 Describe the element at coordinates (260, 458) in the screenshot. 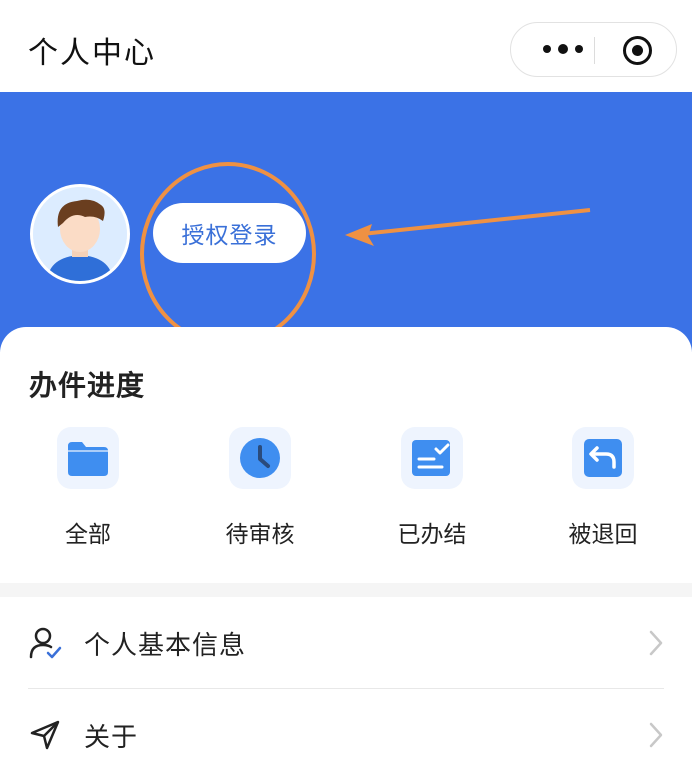

I see `clock-icon` at that location.